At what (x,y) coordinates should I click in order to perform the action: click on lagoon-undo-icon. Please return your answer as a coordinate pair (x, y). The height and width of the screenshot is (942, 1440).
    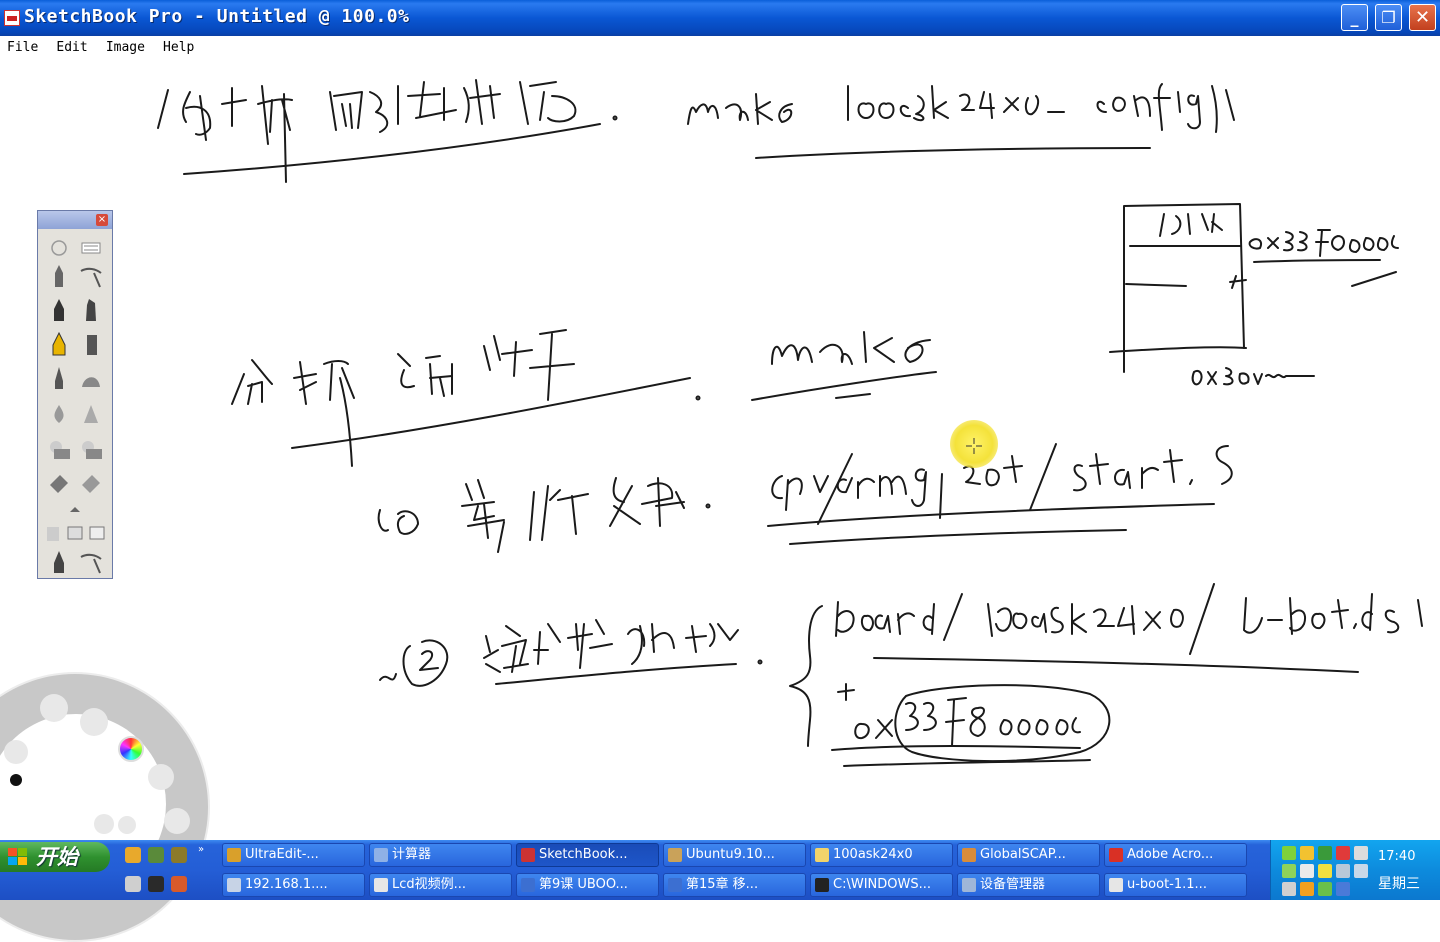
    Looking at the image, I should click on (104, 824).